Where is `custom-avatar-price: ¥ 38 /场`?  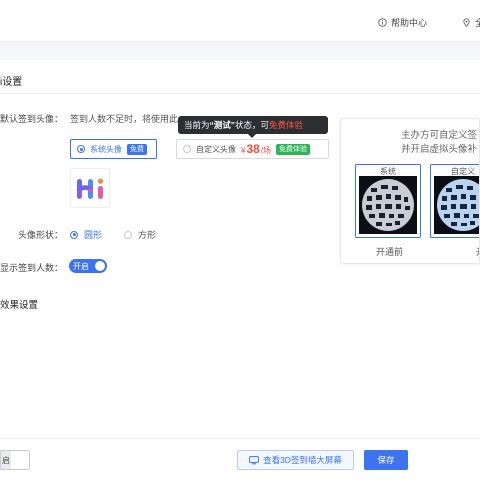 custom-avatar-price: ¥ 38 /场 is located at coordinates (256, 149).